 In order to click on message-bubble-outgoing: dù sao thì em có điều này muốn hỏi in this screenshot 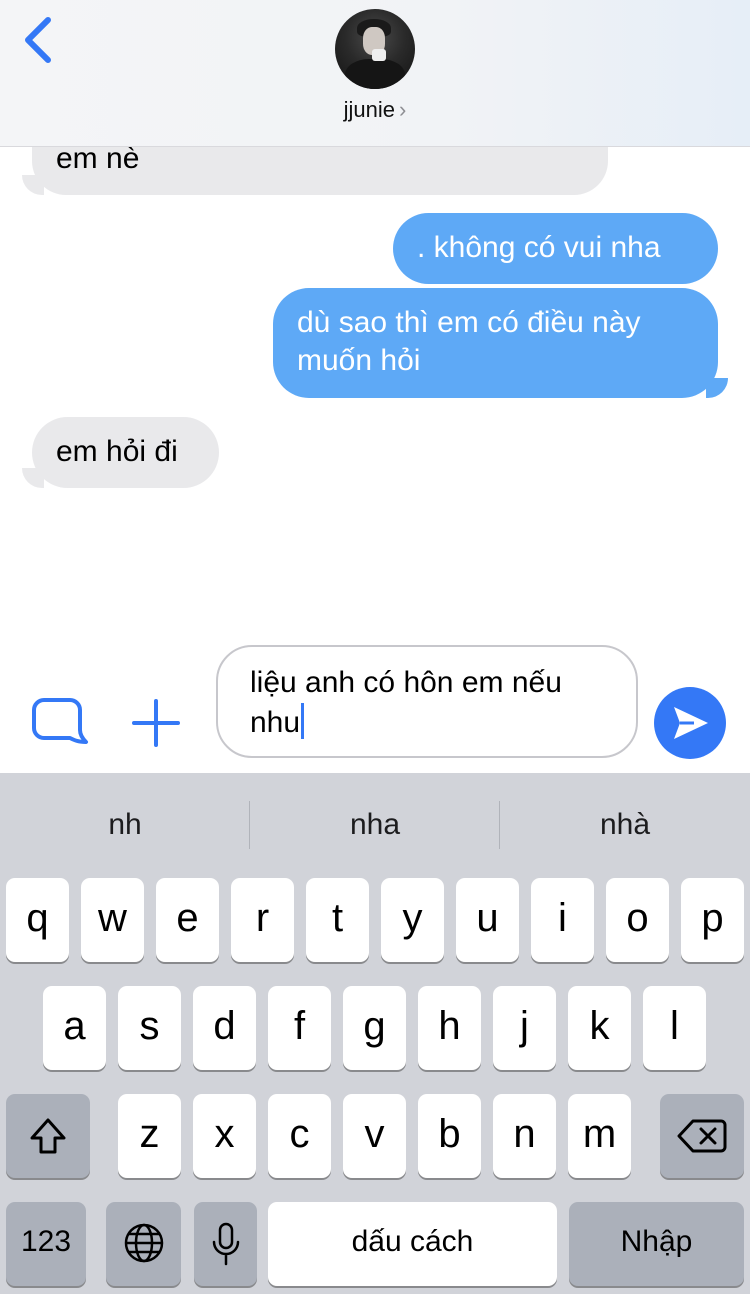, I will do `click(495, 343)`.